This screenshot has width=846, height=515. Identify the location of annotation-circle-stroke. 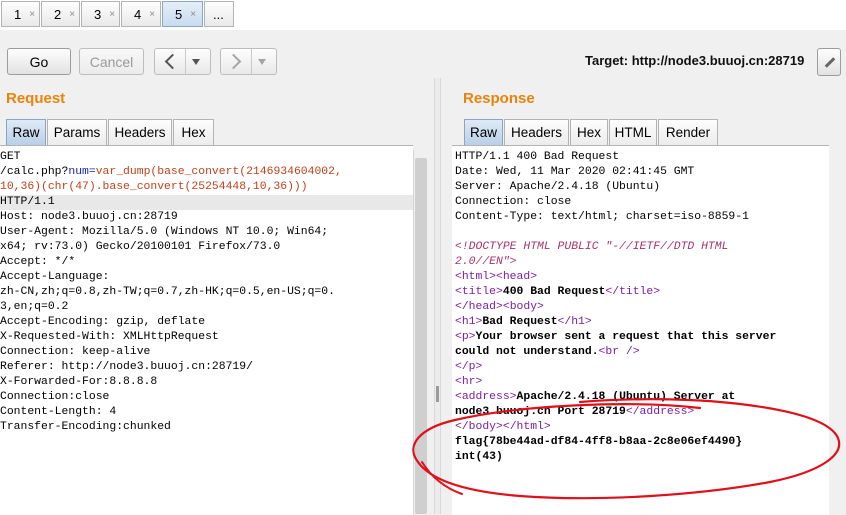
(626, 449).